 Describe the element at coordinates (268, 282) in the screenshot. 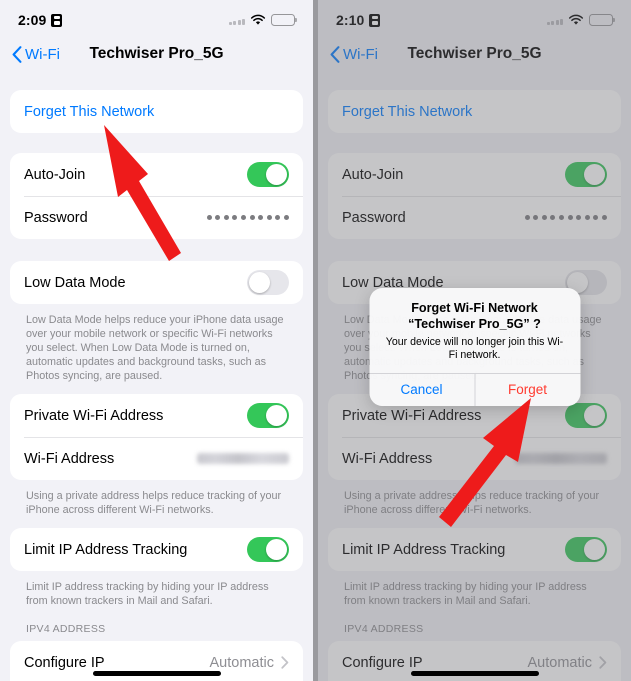

I see `low-data-mode-toggle` at that location.